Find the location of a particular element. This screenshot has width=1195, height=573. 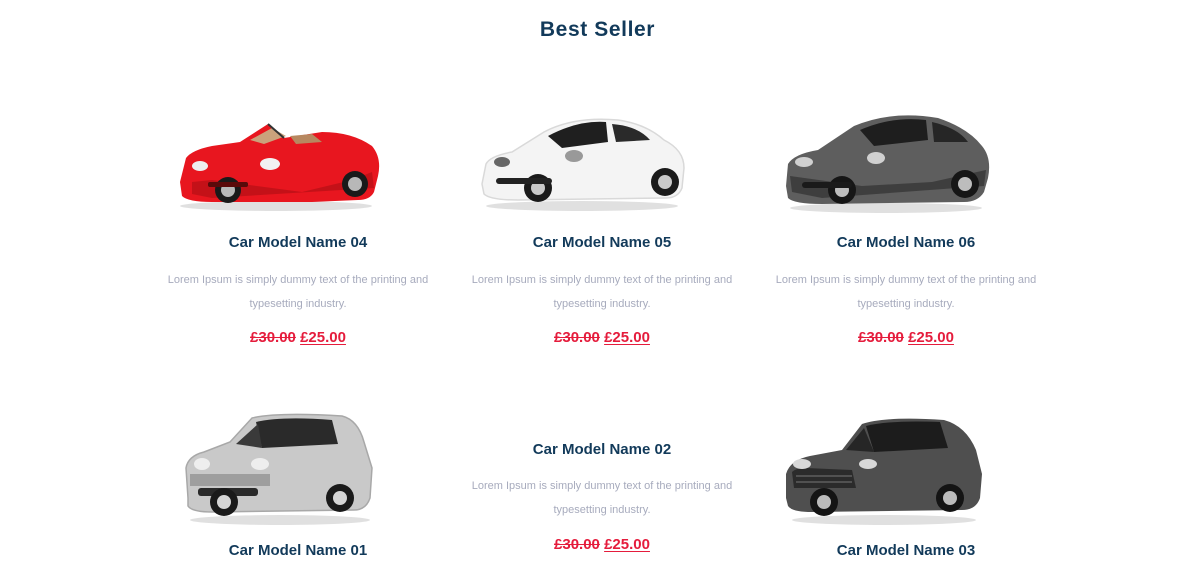

product-name: Car Model Name 01 is located at coordinates (298, 550).